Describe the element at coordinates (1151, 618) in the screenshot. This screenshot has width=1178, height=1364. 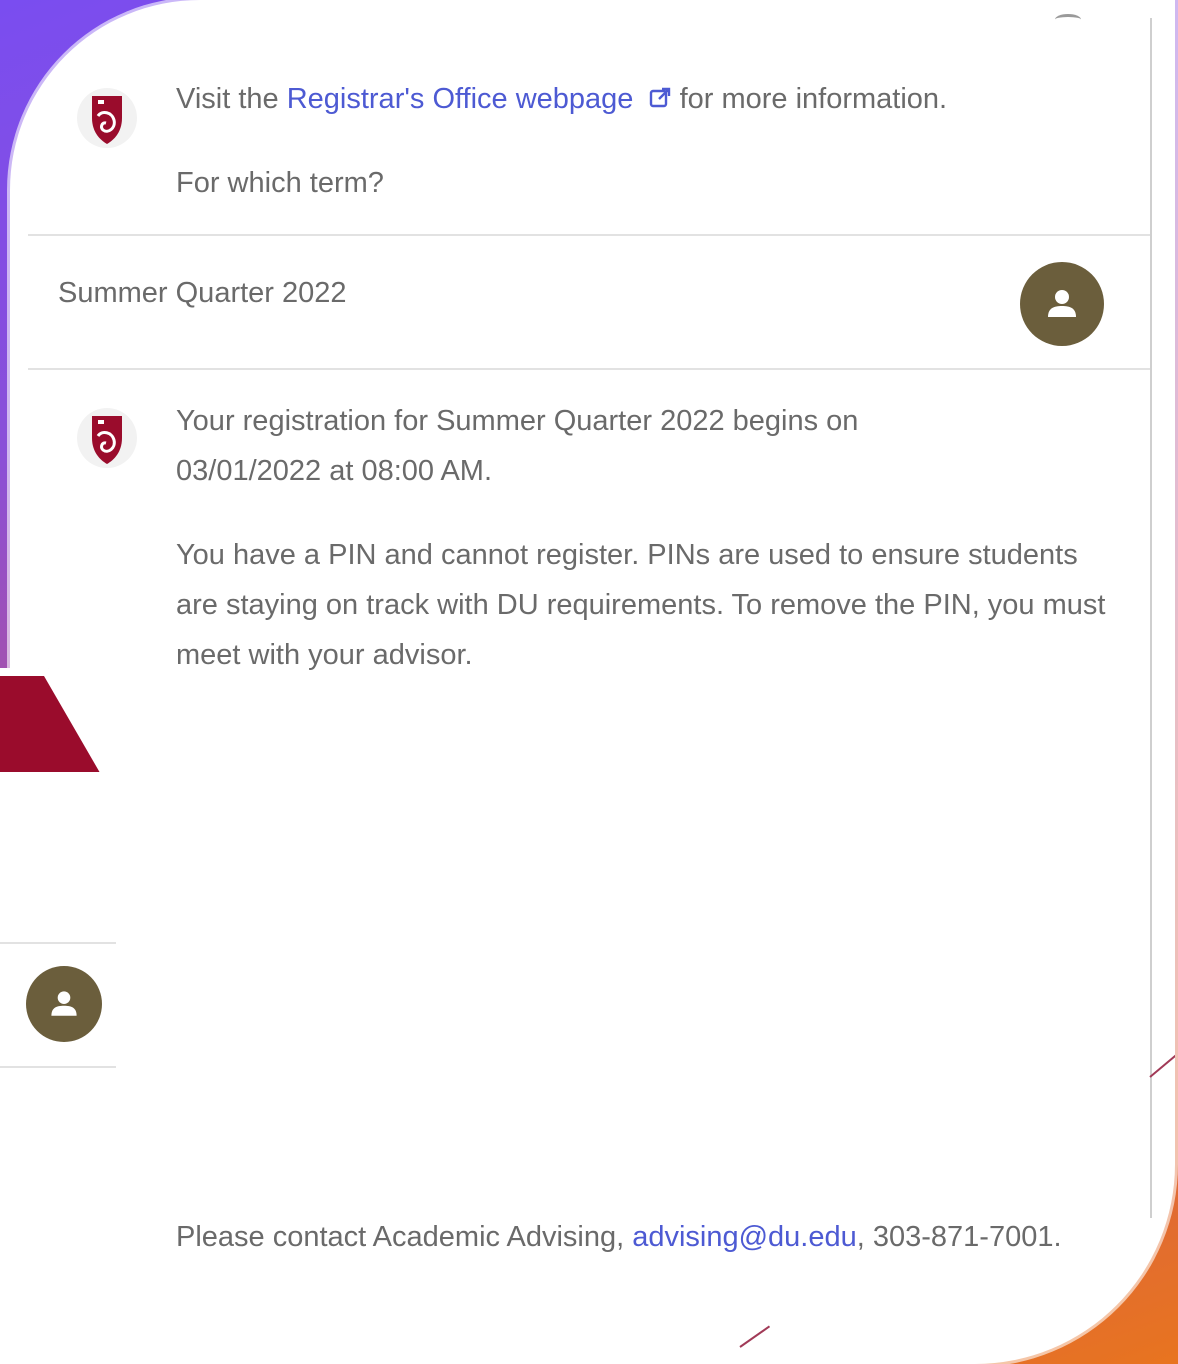
I see `panel-border` at that location.